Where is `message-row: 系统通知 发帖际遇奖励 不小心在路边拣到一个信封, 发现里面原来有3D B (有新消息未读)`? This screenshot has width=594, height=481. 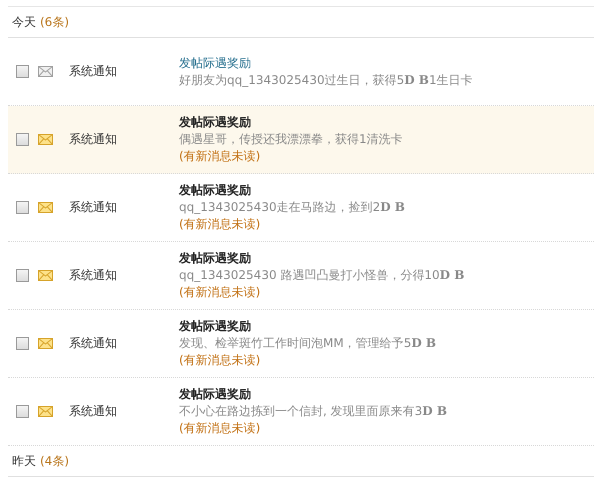
message-row: 系统通知 发帖际遇奖励 不小心在路边拣到一个信封, 发现里面原来有3D B (有新消息未读) is located at coordinates (301, 412).